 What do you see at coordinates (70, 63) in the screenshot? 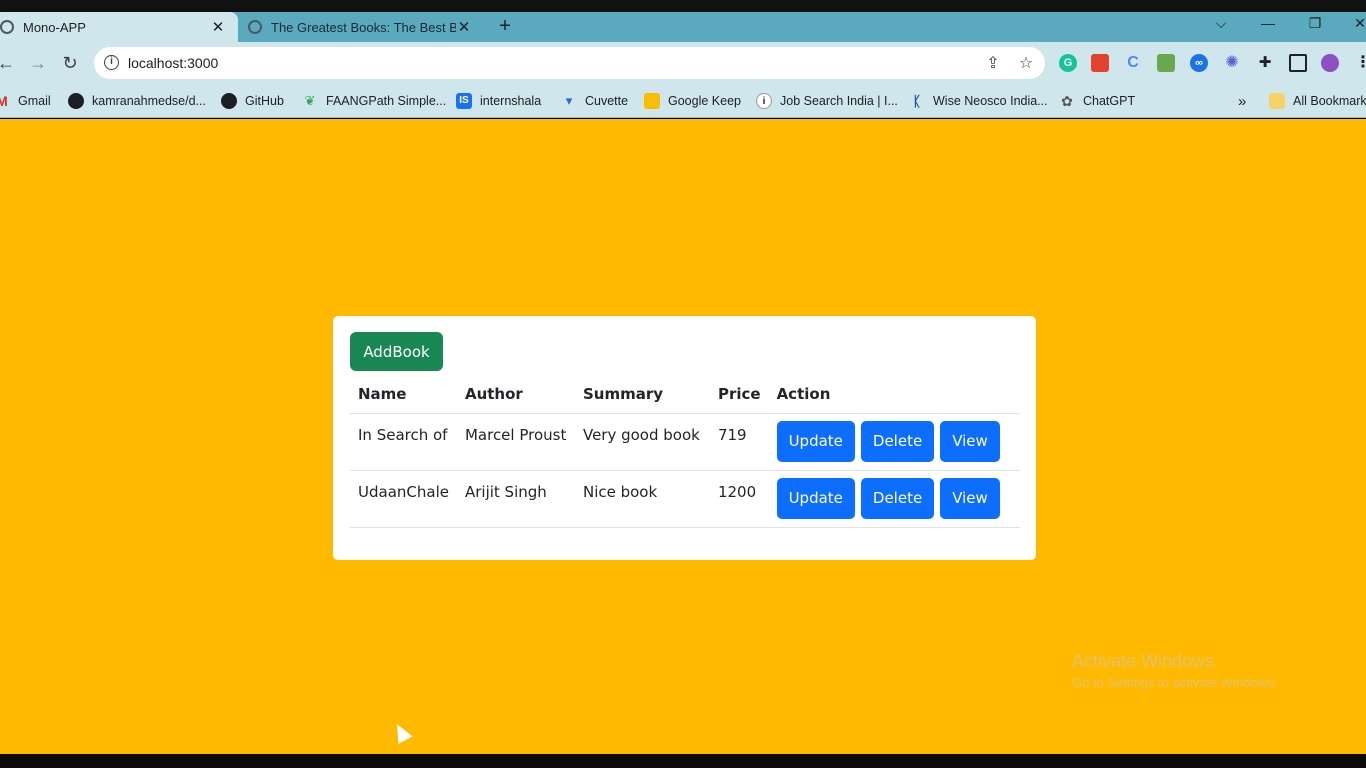
I see `reload-icon: ↻` at bounding box center [70, 63].